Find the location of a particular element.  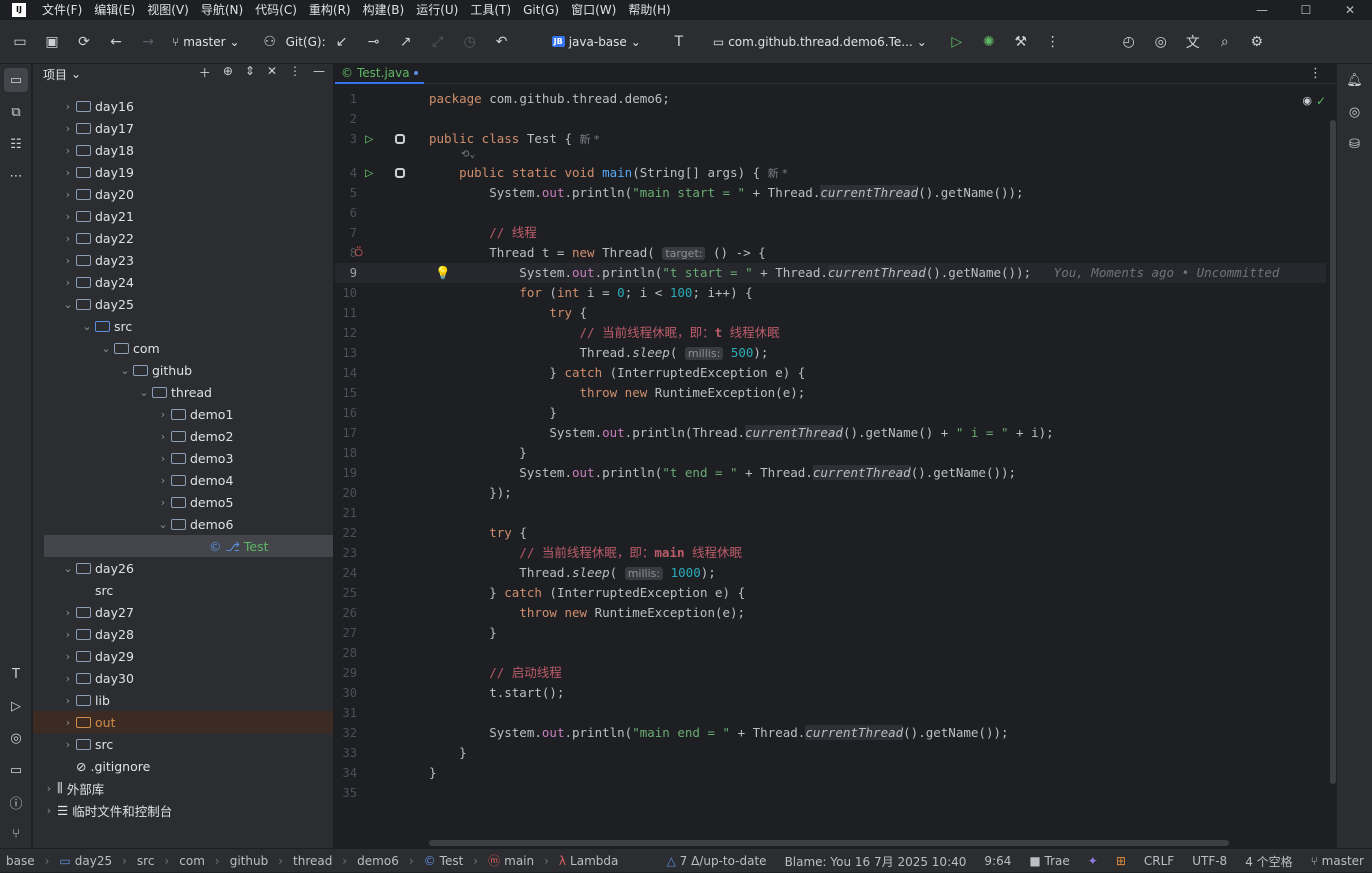

tree-node: › demo1 is located at coordinates (183, 414).